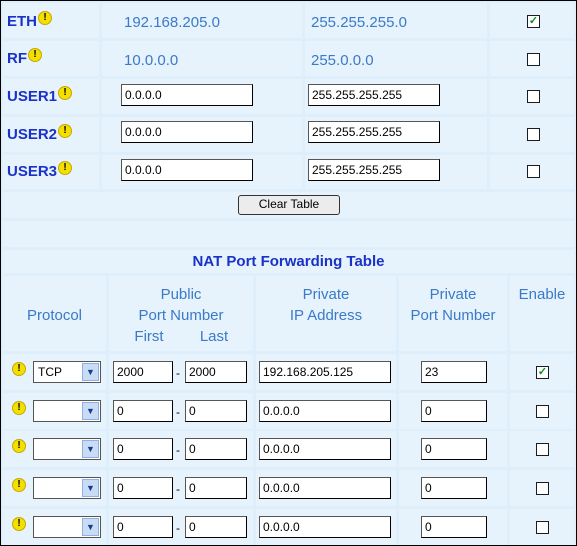  Describe the element at coordinates (181, 315) in the screenshot. I see `header-port-number: Port Number` at that location.